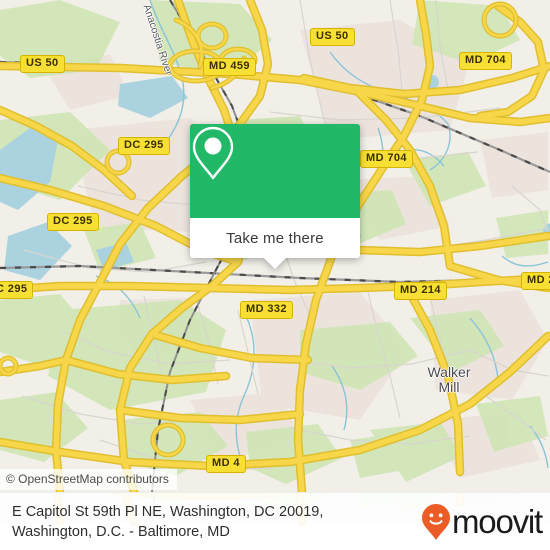 This screenshot has width=550, height=550. What do you see at coordinates (73, 222) in the screenshot?
I see `road-shield-dc295-mid: DC 295` at bounding box center [73, 222].